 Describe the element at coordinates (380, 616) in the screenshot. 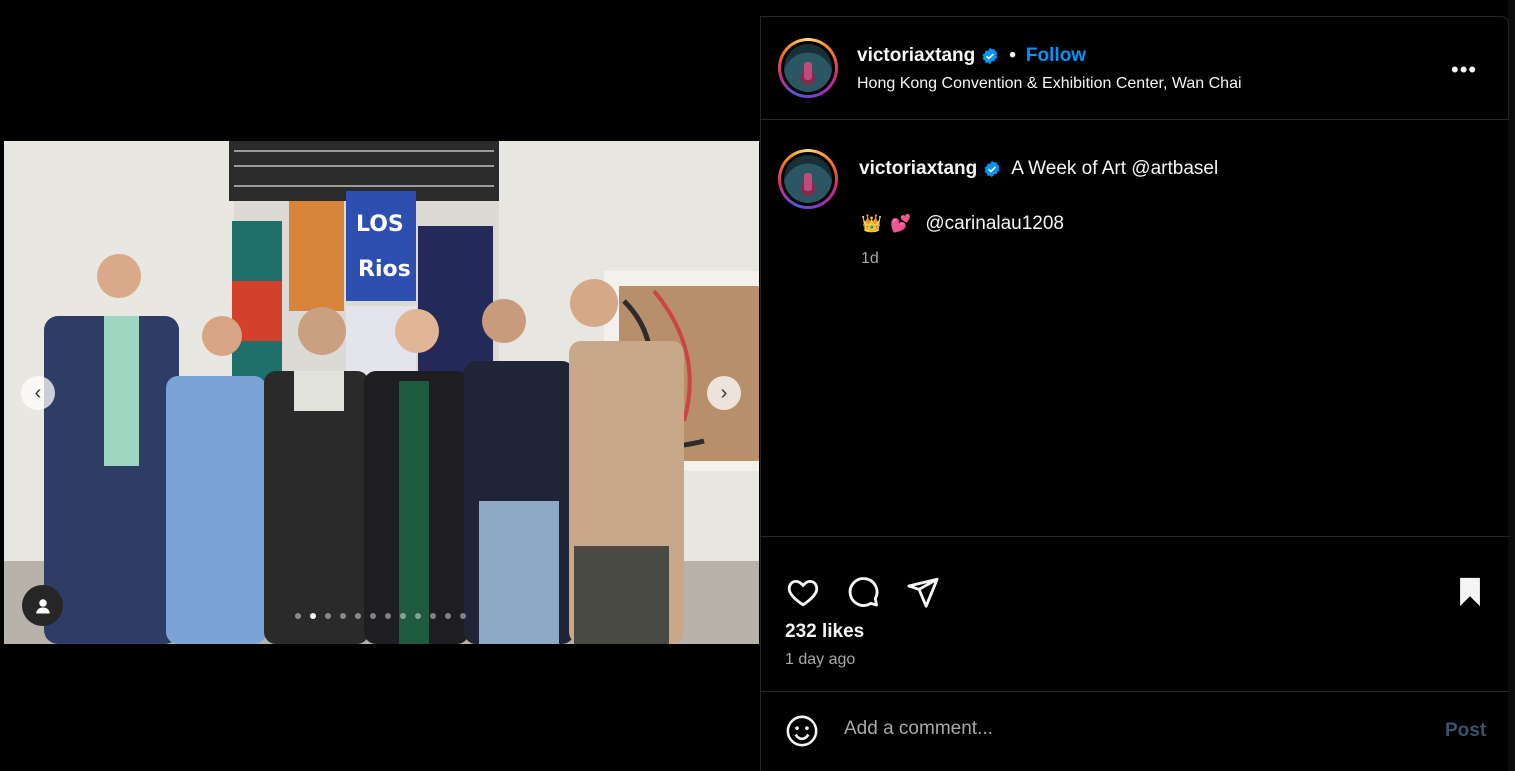

I see `carousel-indicator` at that location.